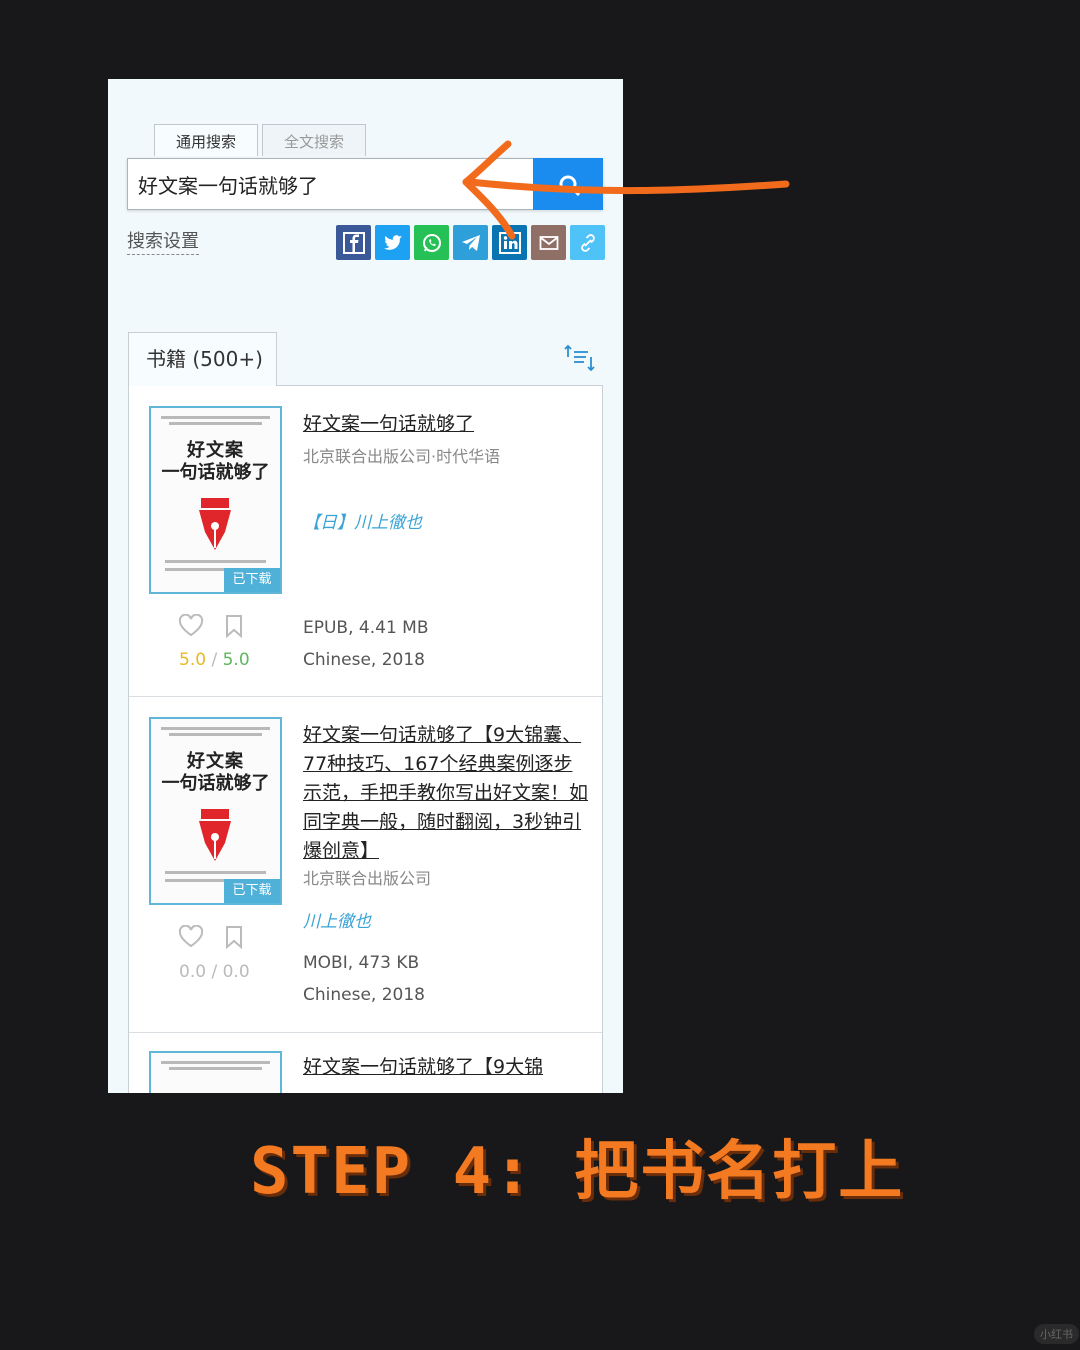  What do you see at coordinates (202, 359) in the screenshot?
I see `tab-books: 书籍 (500+)` at bounding box center [202, 359].